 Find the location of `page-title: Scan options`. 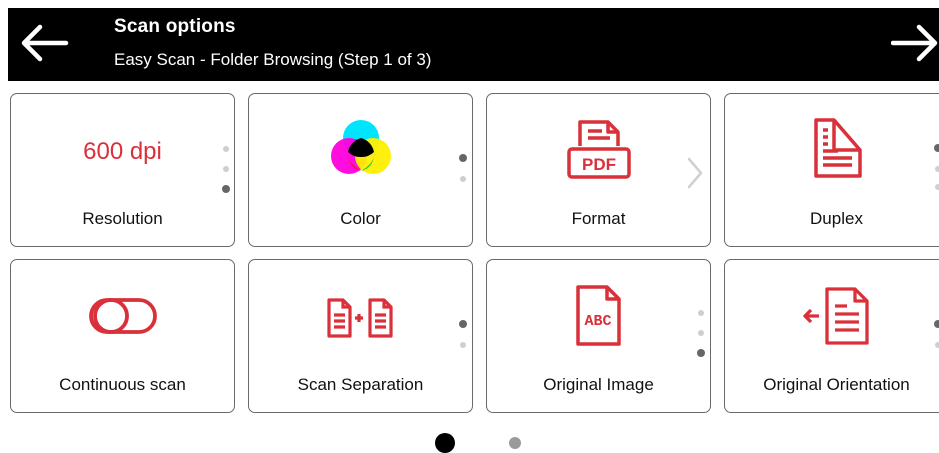

page-title: Scan options is located at coordinates (175, 26).